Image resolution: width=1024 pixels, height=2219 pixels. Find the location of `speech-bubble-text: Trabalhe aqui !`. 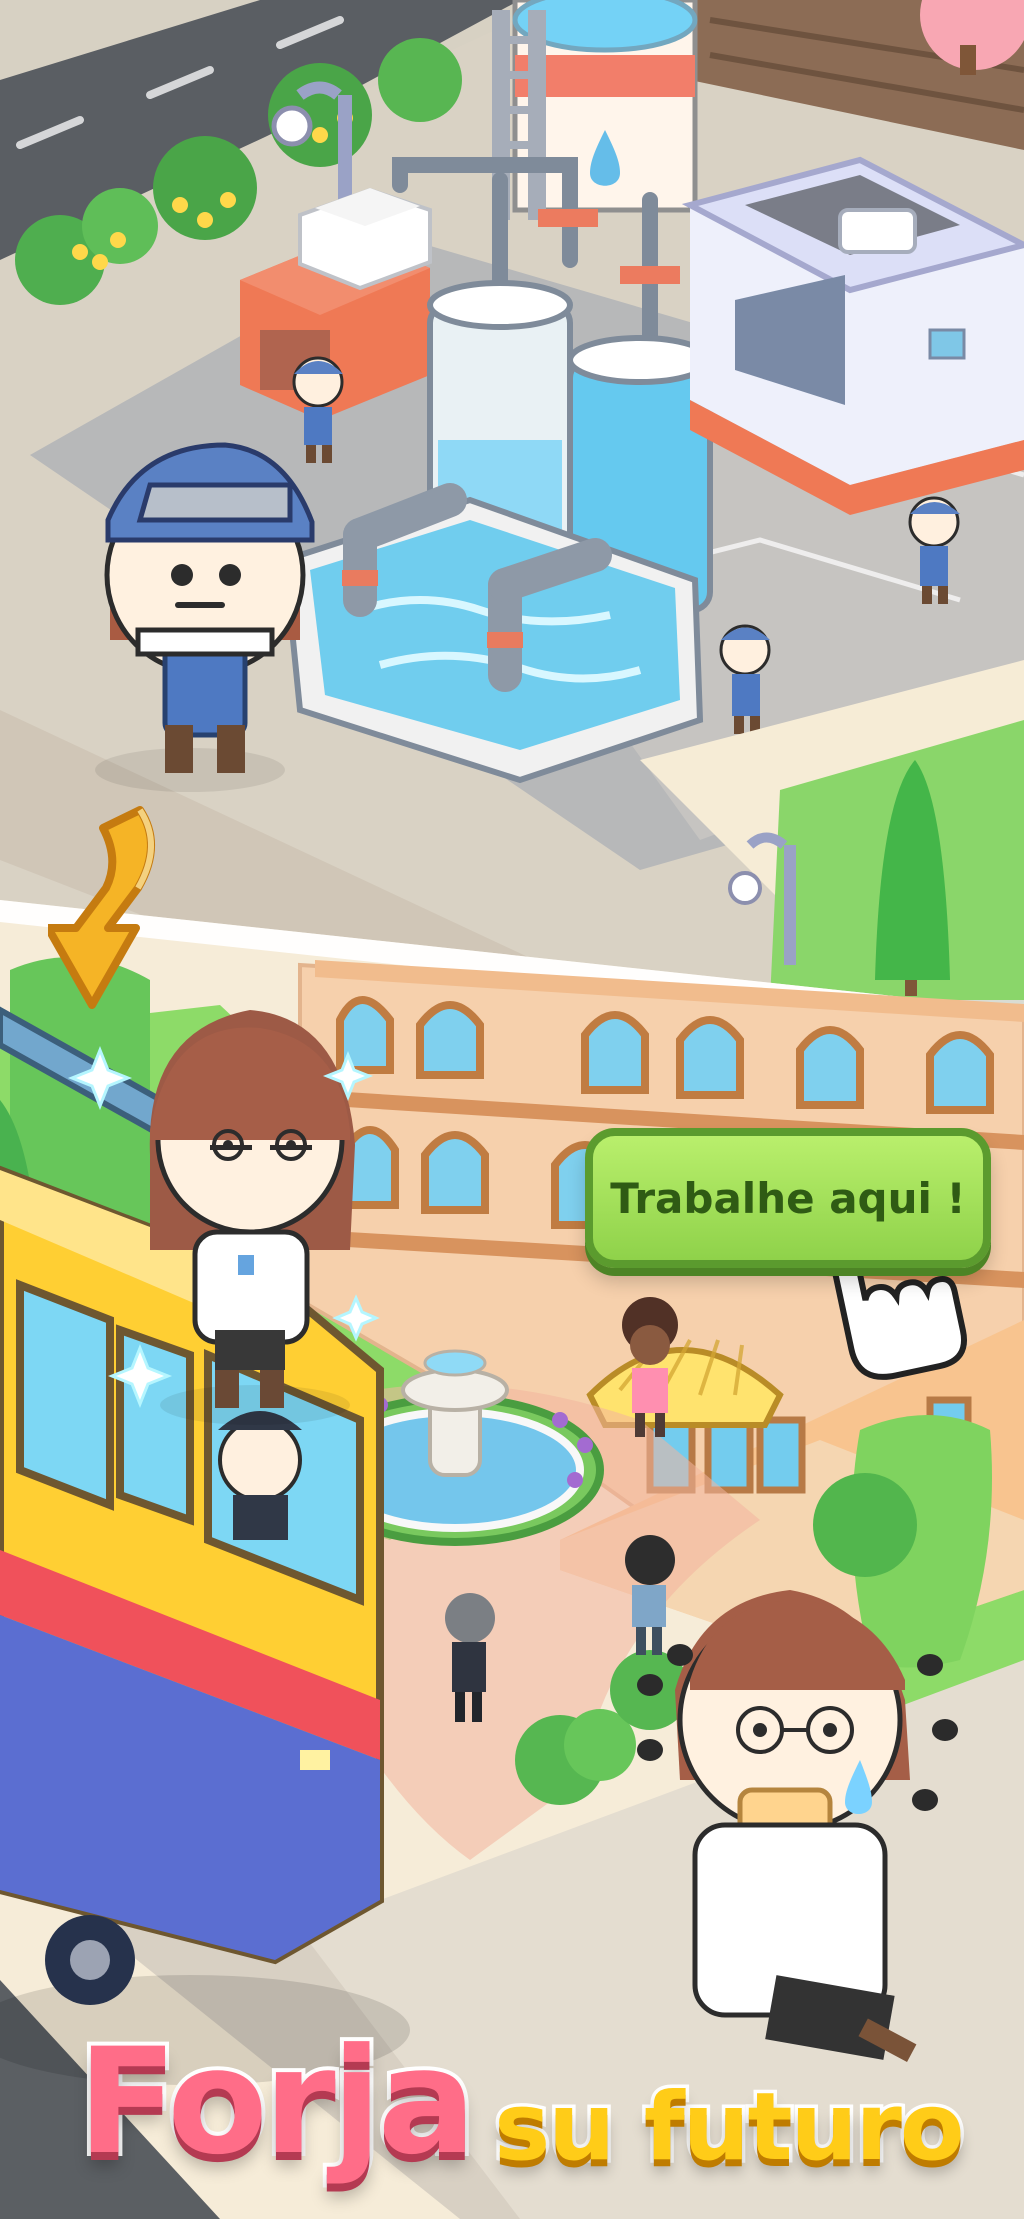

speech-bubble-text: Trabalhe aqui ! is located at coordinates (788, 1198).